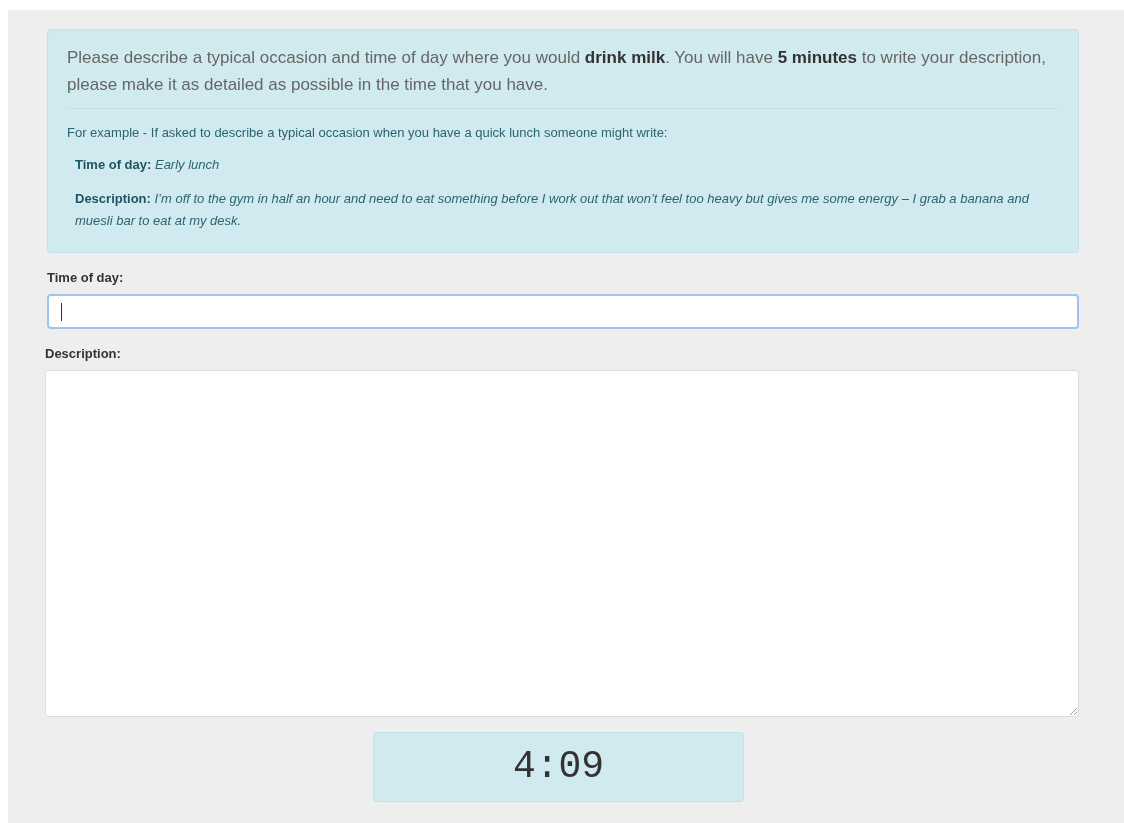 Image resolution: width=1124 pixels, height=823 pixels. What do you see at coordinates (567, 165) in the screenshot?
I see `example-field: Time of day: Early lunch` at bounding box center [567, 165].